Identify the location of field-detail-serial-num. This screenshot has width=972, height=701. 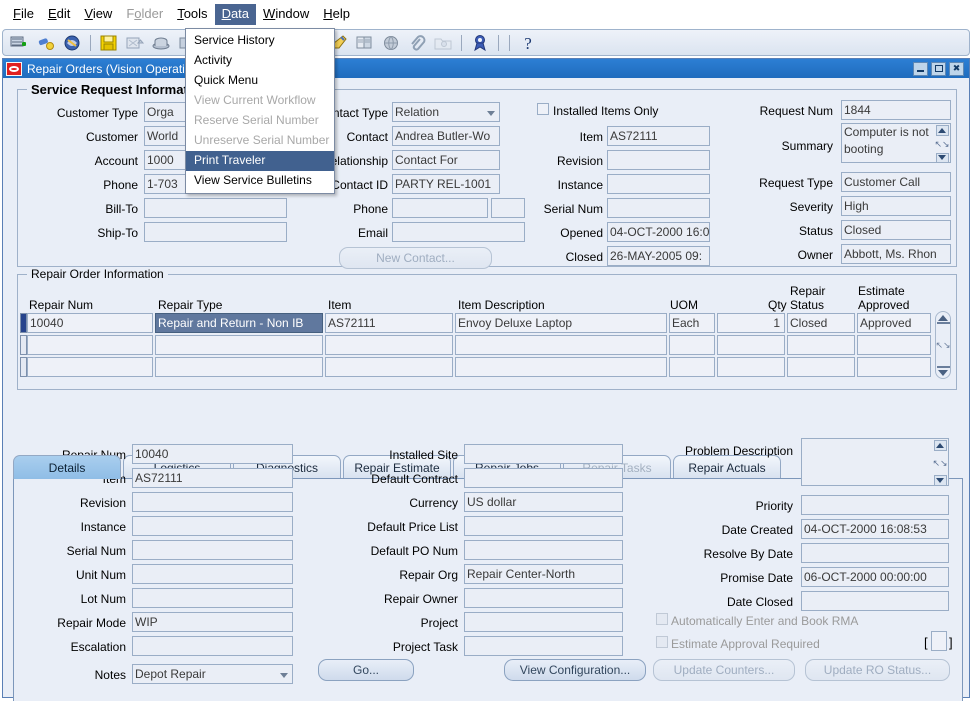
(212, 550).